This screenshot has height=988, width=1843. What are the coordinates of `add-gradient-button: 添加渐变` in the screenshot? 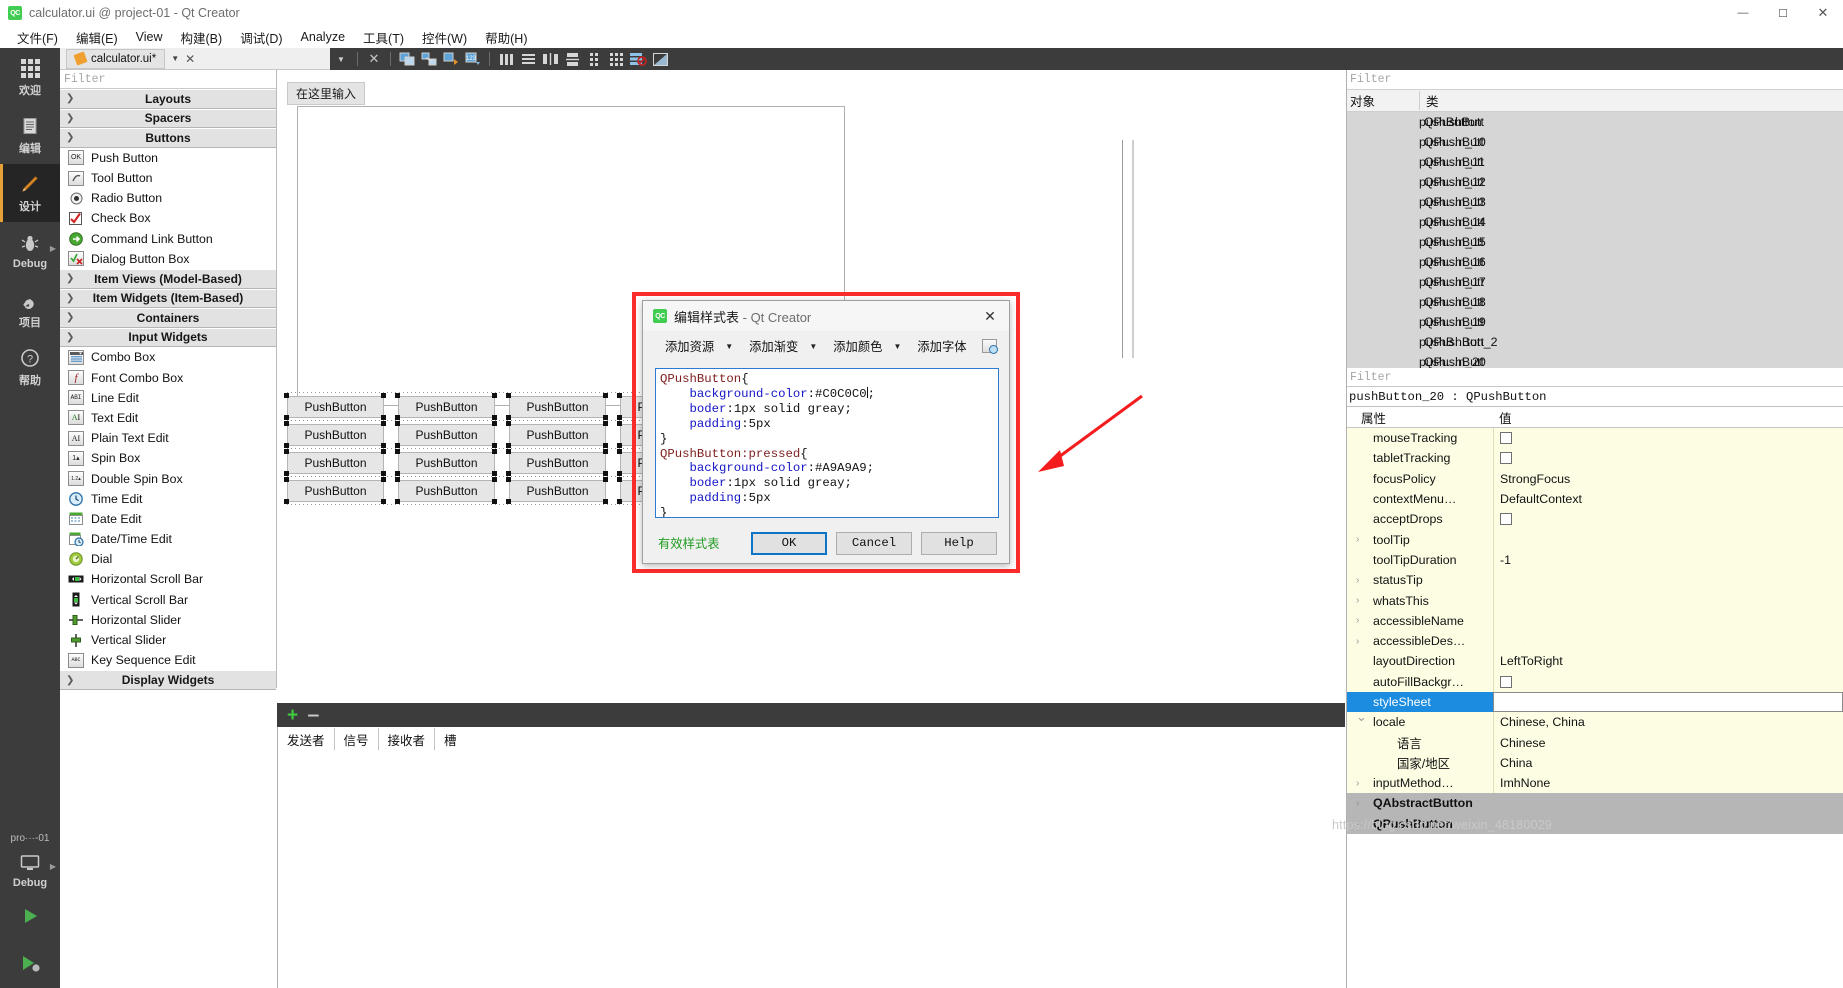 It's located at (773, 346).